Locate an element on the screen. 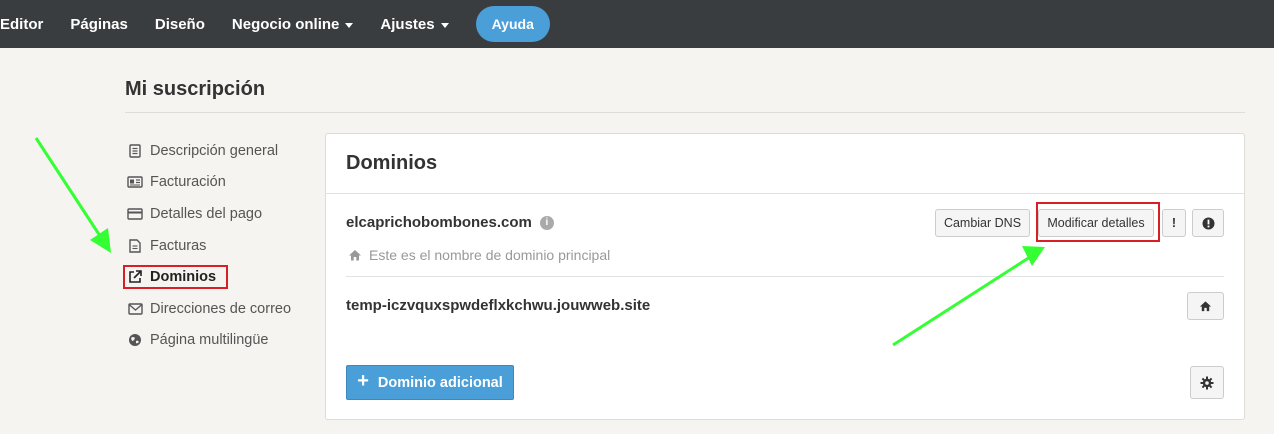 The height and width of the screenshot is (434, 1274). document-icon is located at coordinates (135, 151).